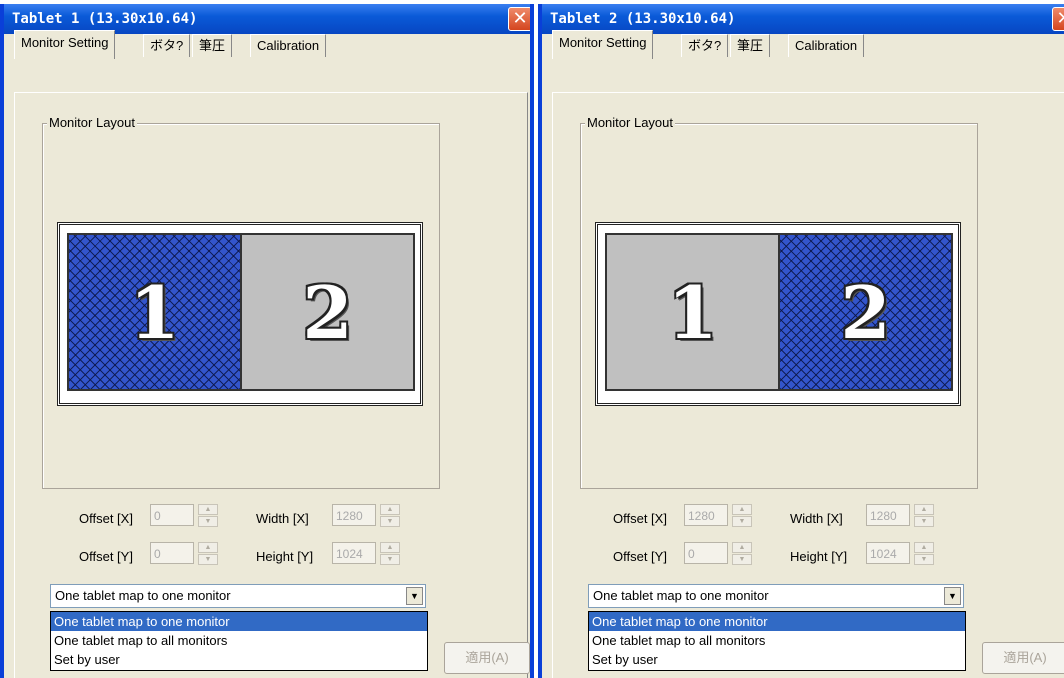 The width and height of the screenshot is (1064, 678). Describe the element at coordinates (327, 312) in the screenshot. I see `monitor-2: 2` at that location.